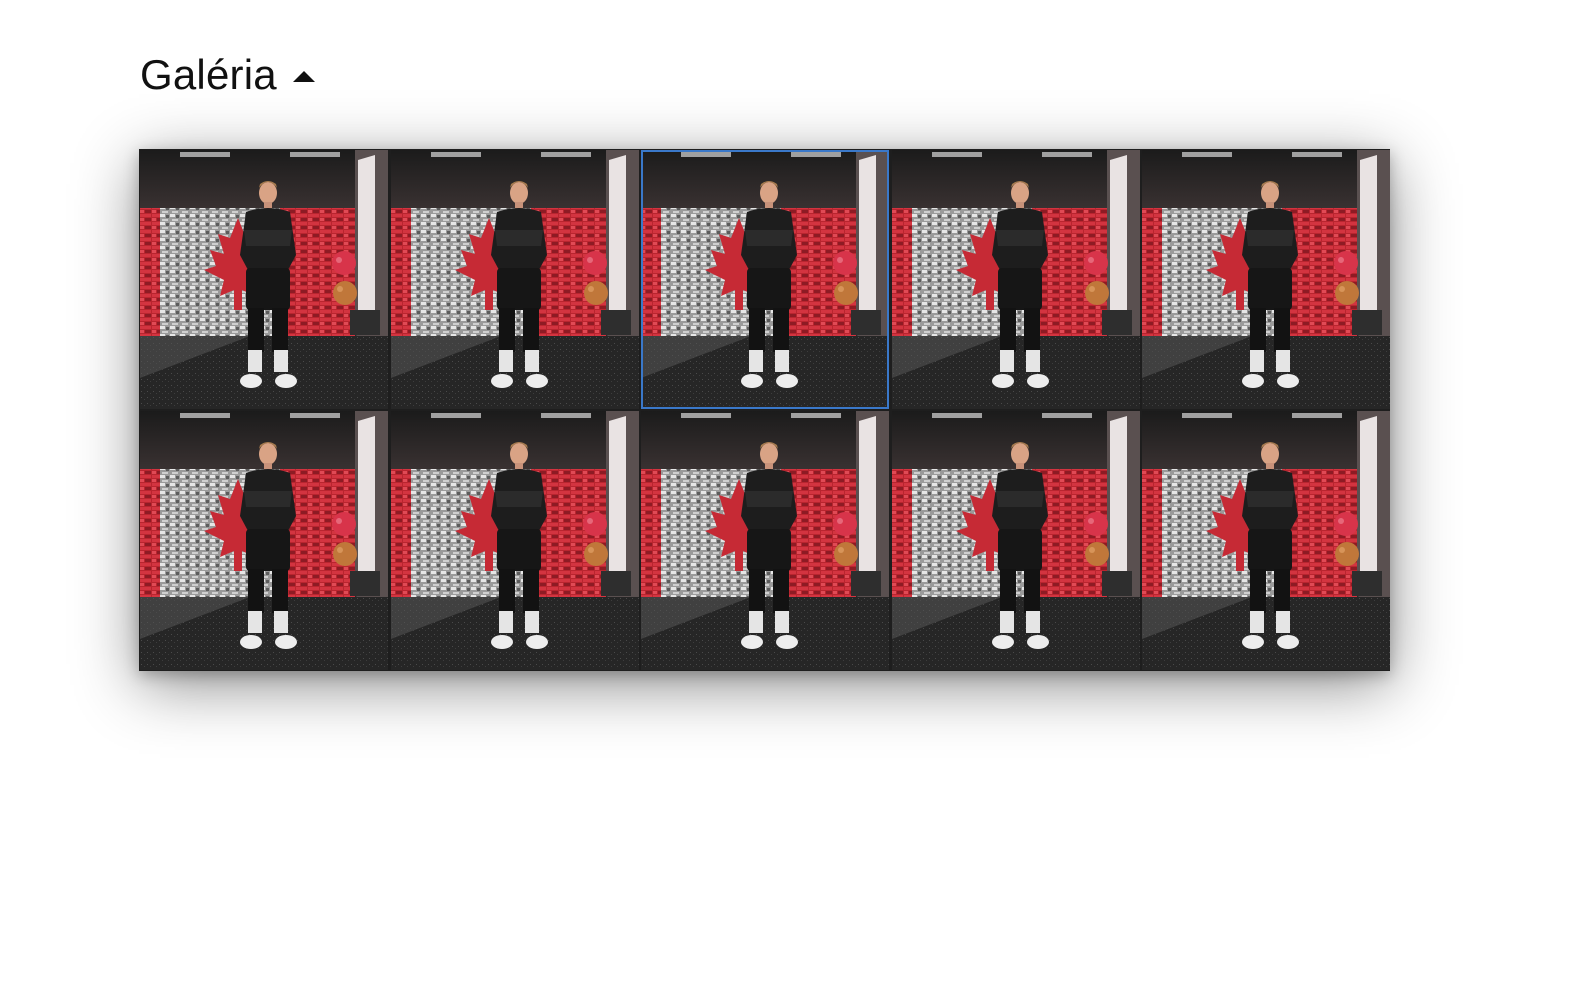  Describe the element at coordinates (208, 74) in the screenshot. I see `gallery-title: Galéria` at that location.